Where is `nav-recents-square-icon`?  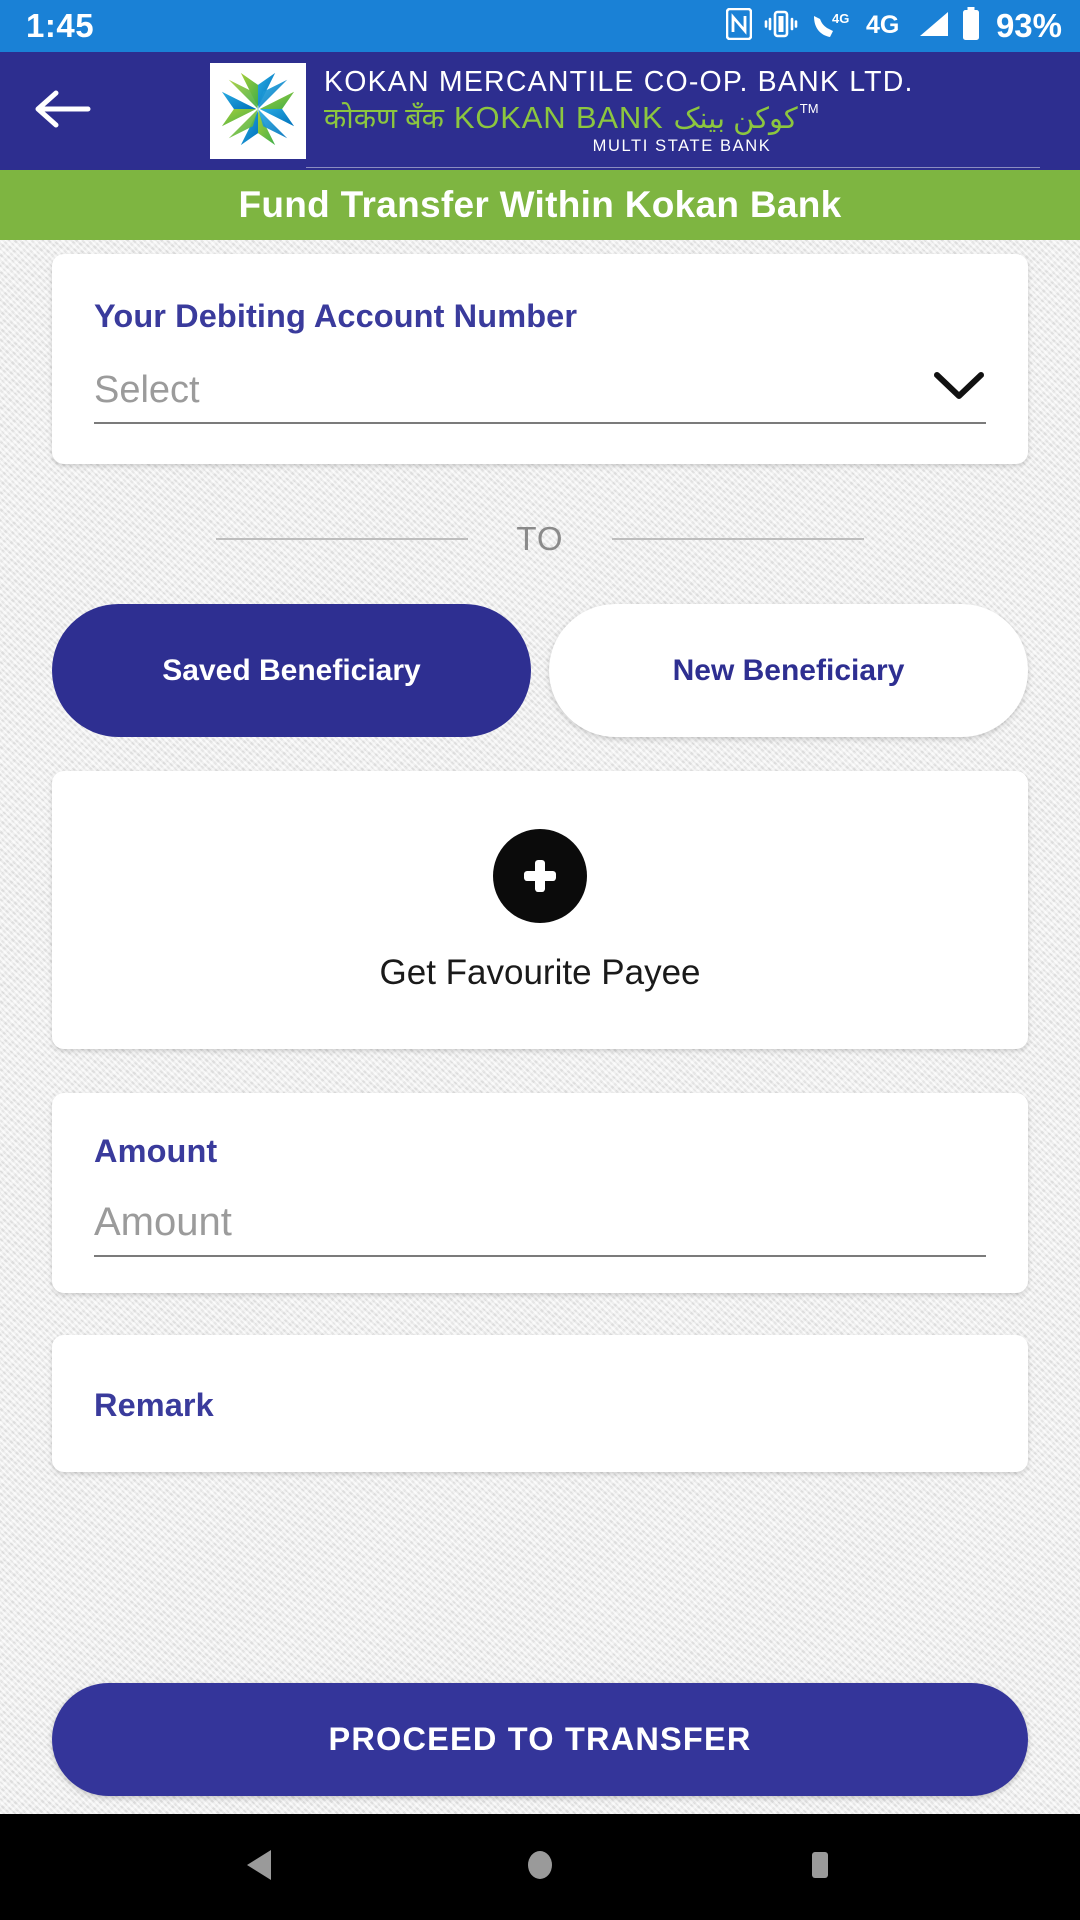
nav-recents-square-icon is located at coordinates (820, 1867).